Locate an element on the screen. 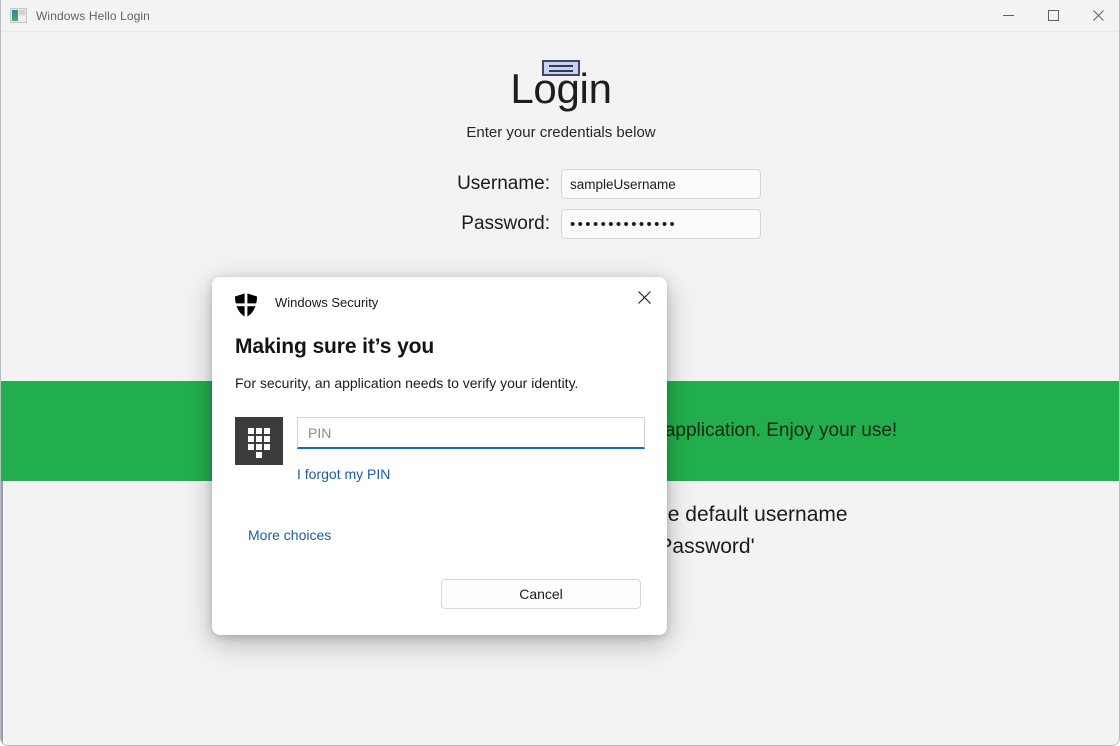  cancel-button: Cancel is located at coordinates (541, 594).